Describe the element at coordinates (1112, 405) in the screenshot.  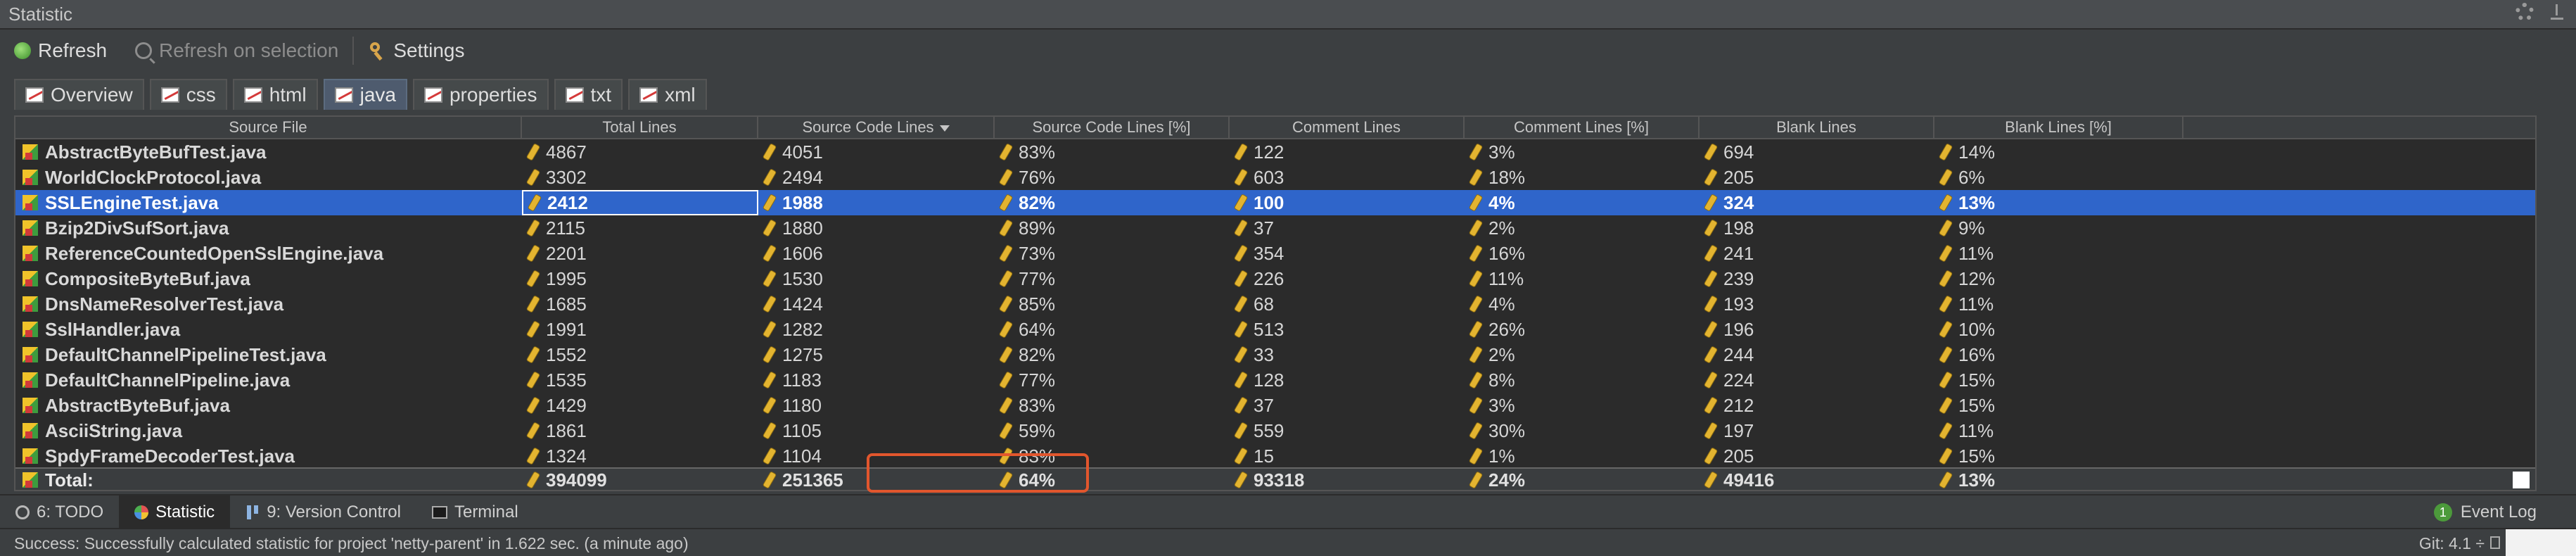
I see `metric-cell: 83%` at that location.